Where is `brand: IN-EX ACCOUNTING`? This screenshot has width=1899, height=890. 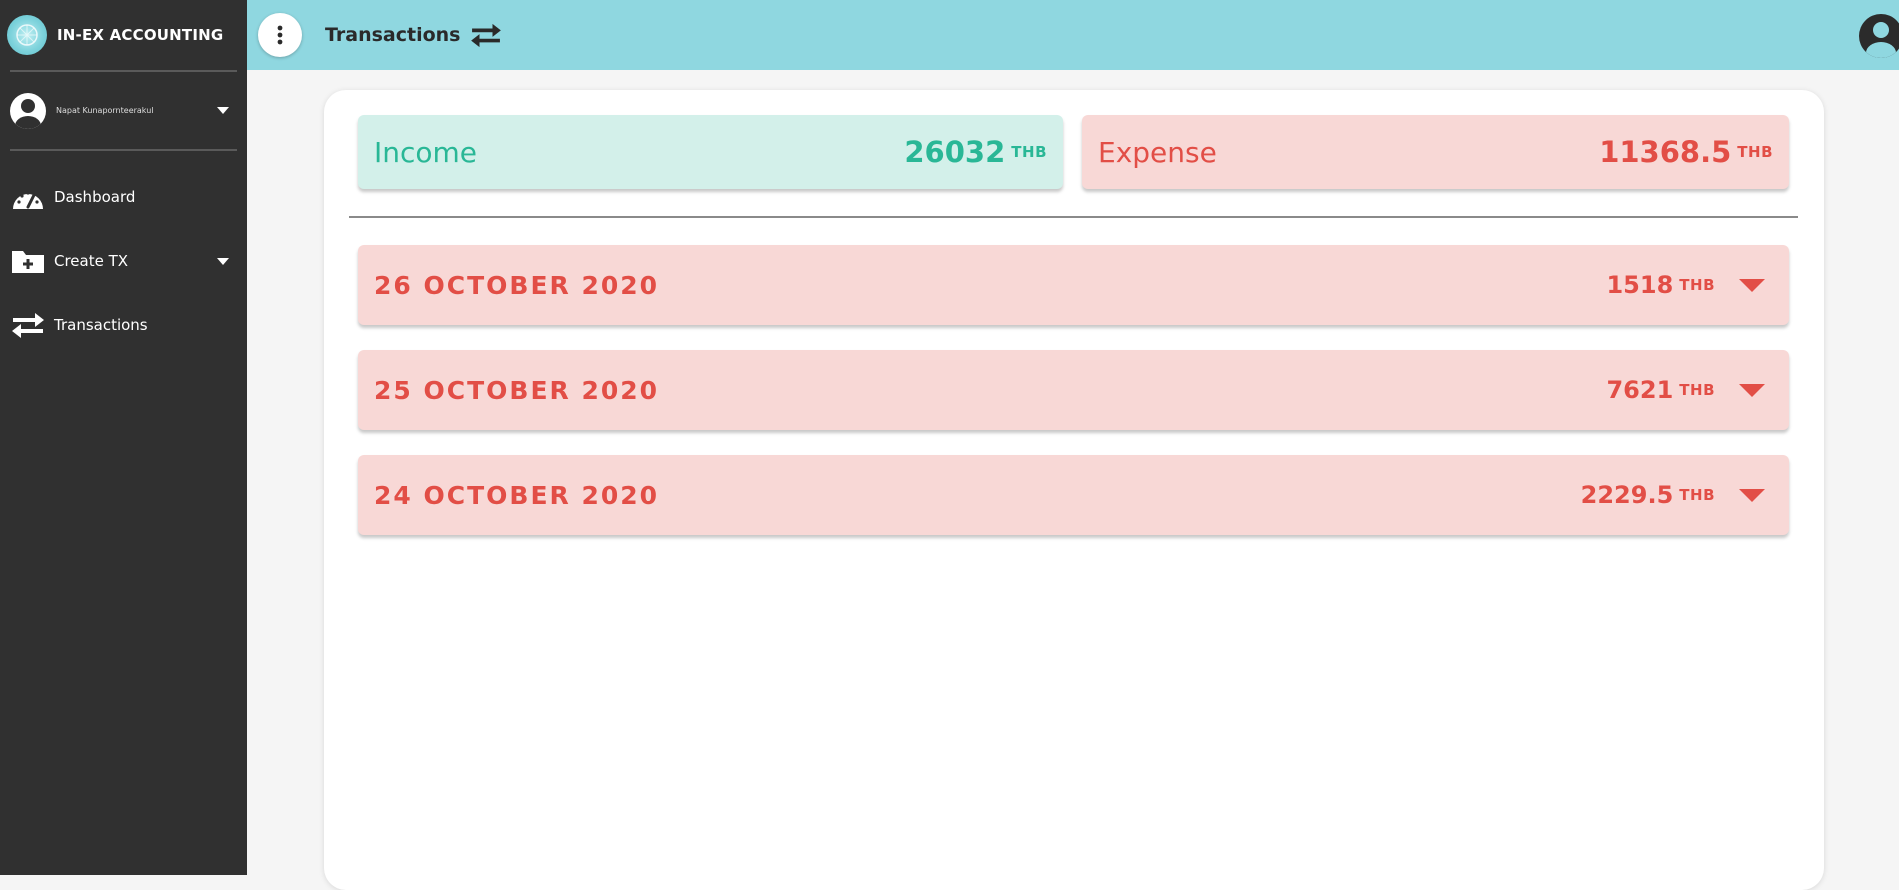 brand: IN-EX ACCOUNTING is located at coordinates (123, 35).